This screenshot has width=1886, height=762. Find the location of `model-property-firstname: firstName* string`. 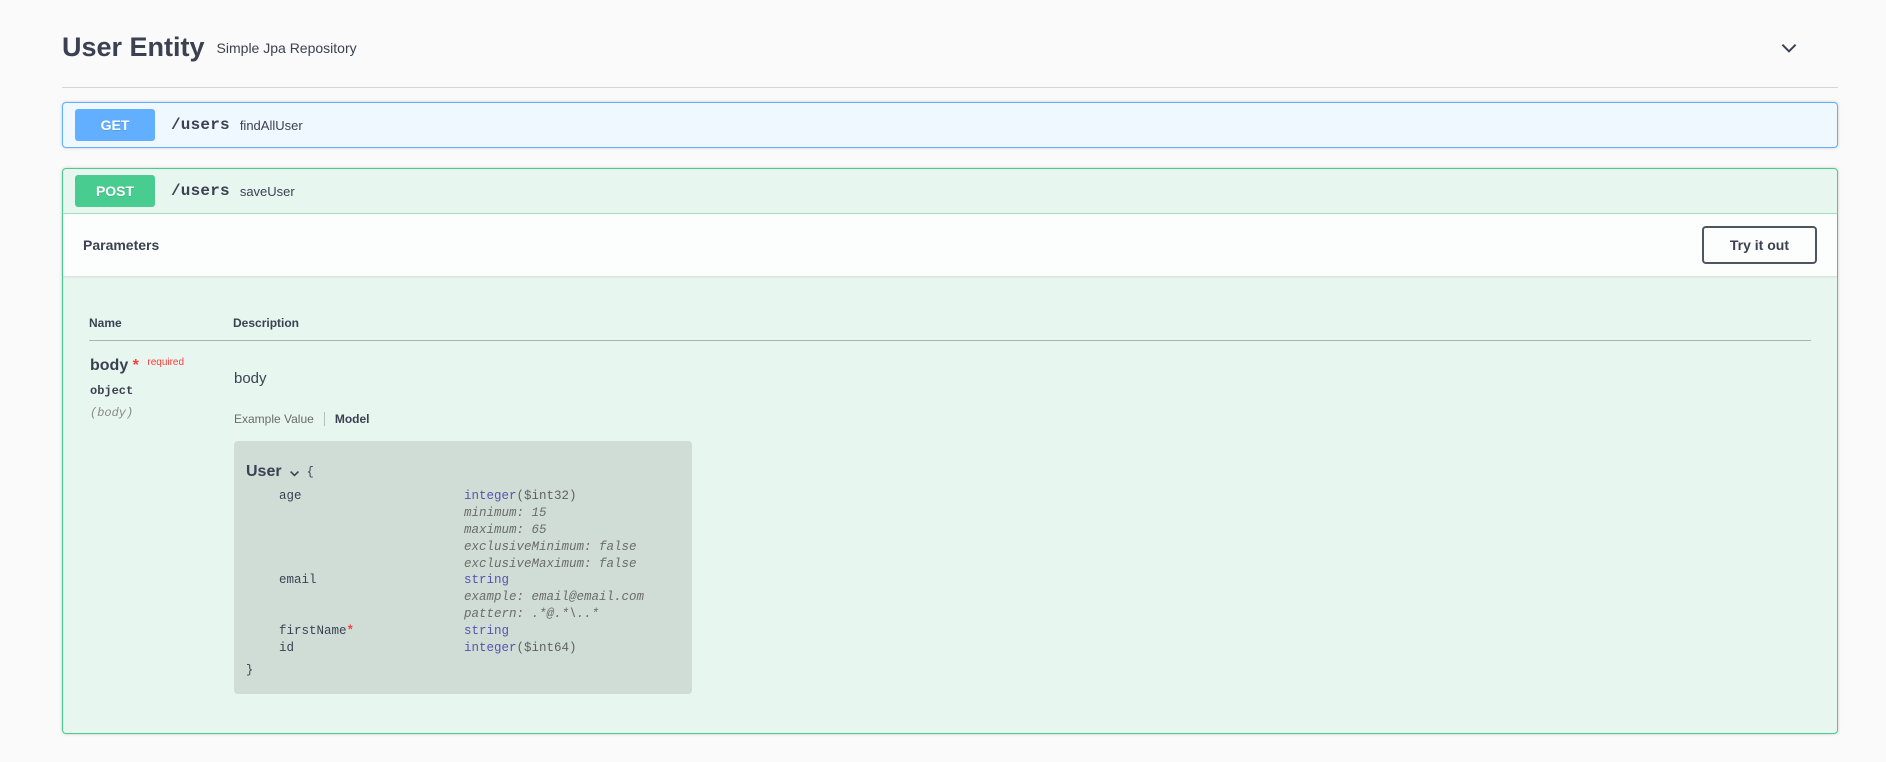

model-property-firstname: firstName* string is located at coordinates (461, 631).